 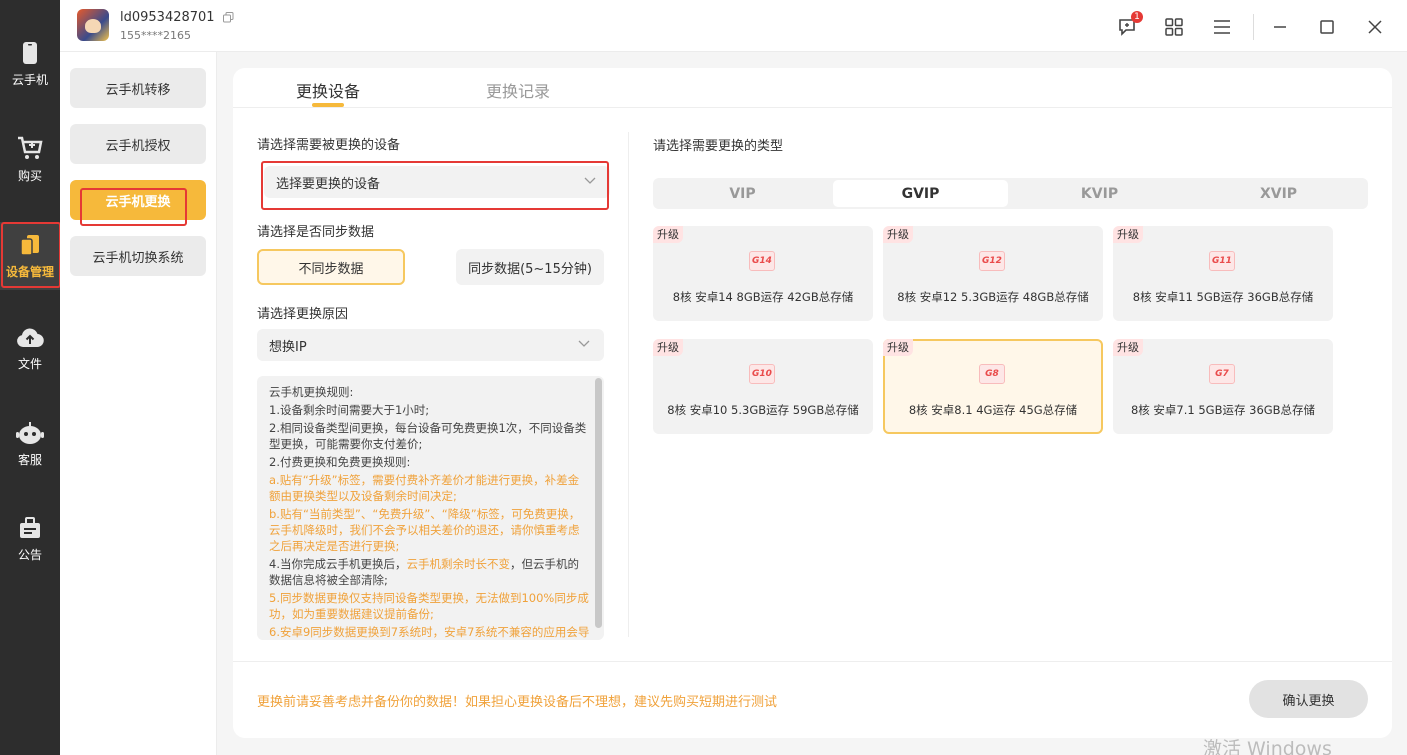 What do you see at coordinates (993, 410) in the screenshot?
I see `product-spec: 8核 安卓8.1 4G运存 45G总存储` at bounding box center [993, 410].